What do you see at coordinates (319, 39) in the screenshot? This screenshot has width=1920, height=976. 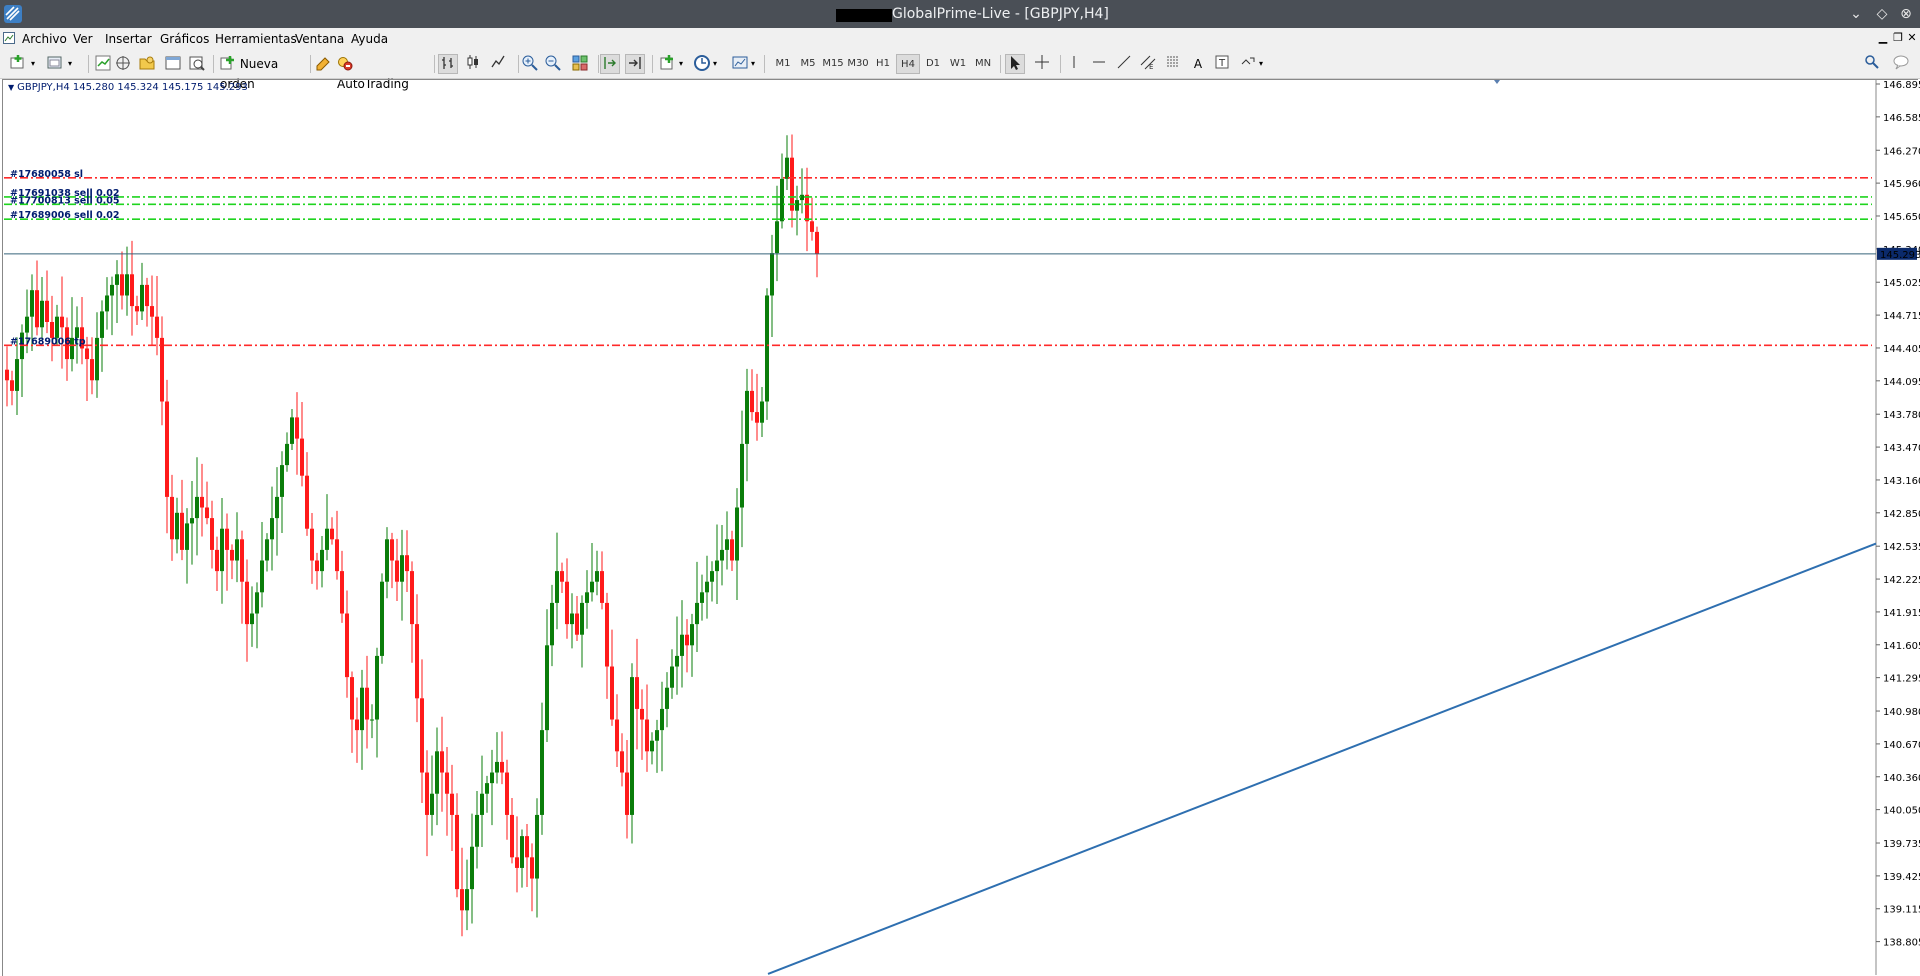 I see `menu-ventana: Ventana` at bounding box center [319, 39].